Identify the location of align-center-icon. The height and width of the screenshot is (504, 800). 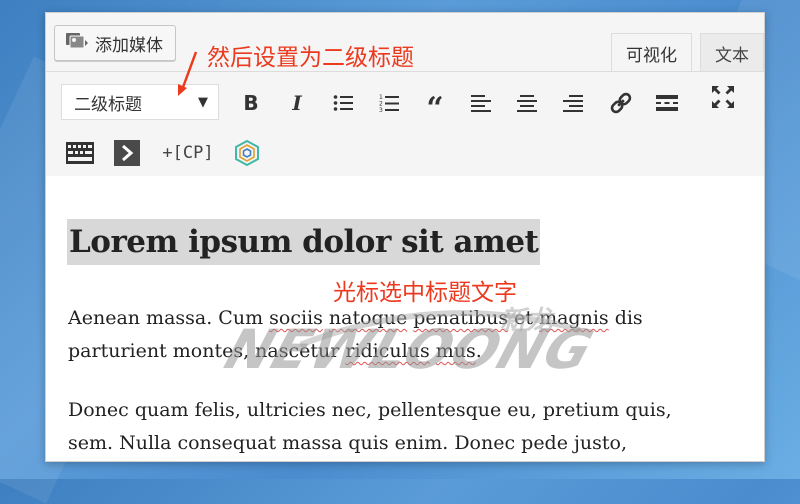
(527, 103).